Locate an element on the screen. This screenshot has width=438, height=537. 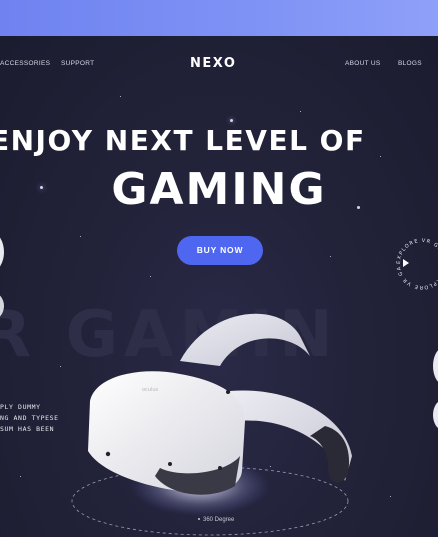
description-line: PLY DUMMY is located at coordinates (20, 407).